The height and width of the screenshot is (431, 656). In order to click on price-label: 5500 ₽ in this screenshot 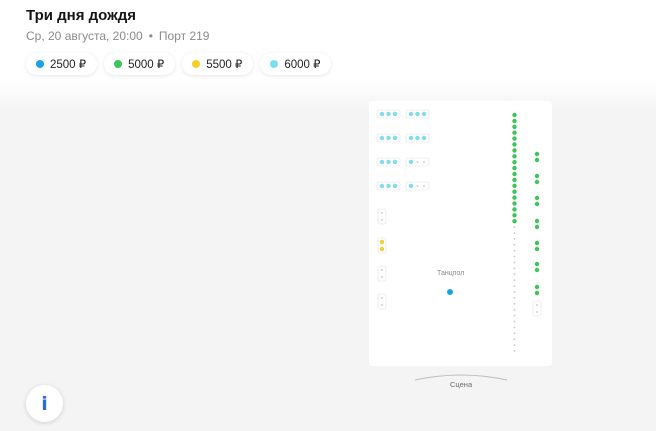, I will do `click(224, 65)`.